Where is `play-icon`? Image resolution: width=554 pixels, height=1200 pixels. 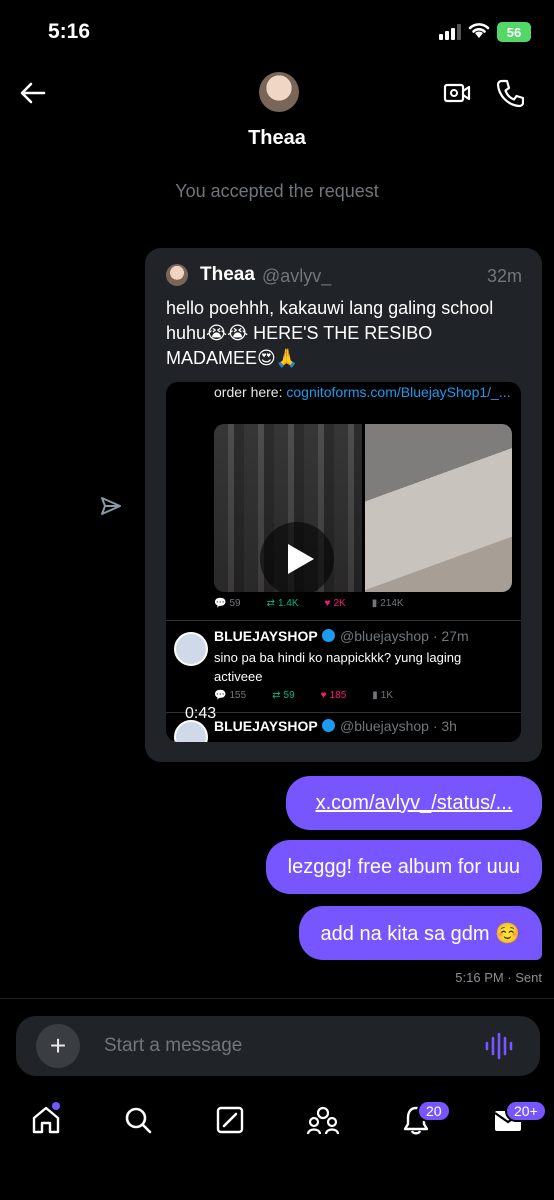
play-icon is located at coordinates (297, 559).